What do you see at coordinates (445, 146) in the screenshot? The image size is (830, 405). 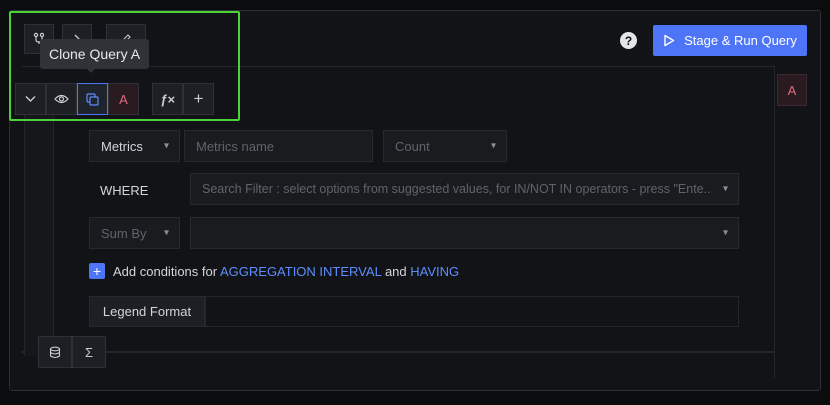 I see `aggregate-select: Count ▾` at bounding box center [445, 146].